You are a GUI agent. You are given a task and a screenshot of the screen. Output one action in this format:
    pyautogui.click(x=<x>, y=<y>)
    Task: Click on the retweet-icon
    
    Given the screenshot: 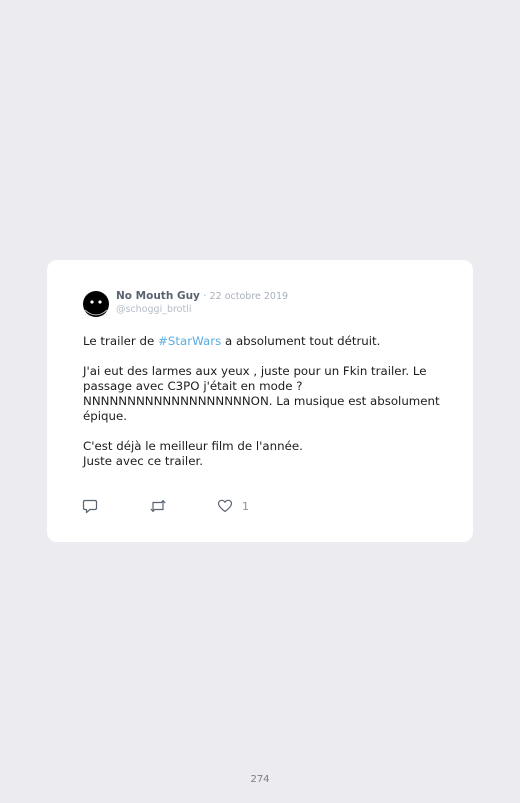 What is the action you would take?
    pyautogui.click(x=158, y=506)
    